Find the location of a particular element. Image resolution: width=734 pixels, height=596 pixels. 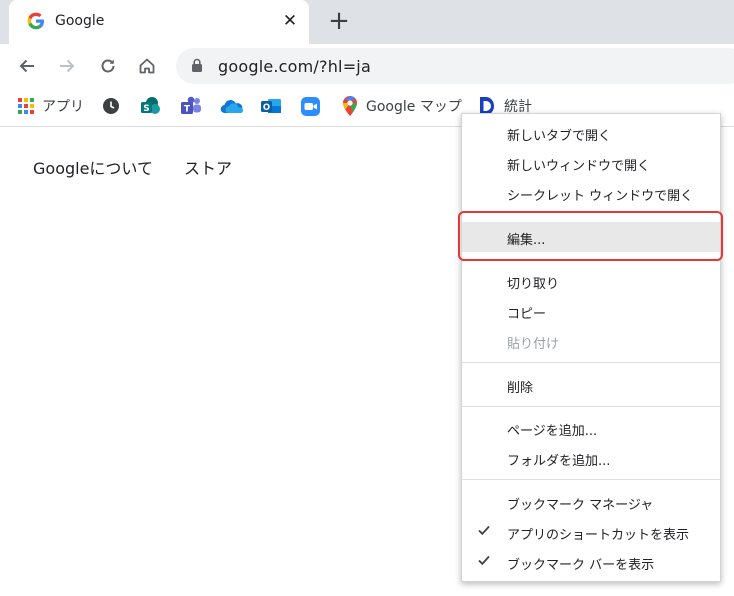

teams-icon: T is located at coordinates (191, 105).